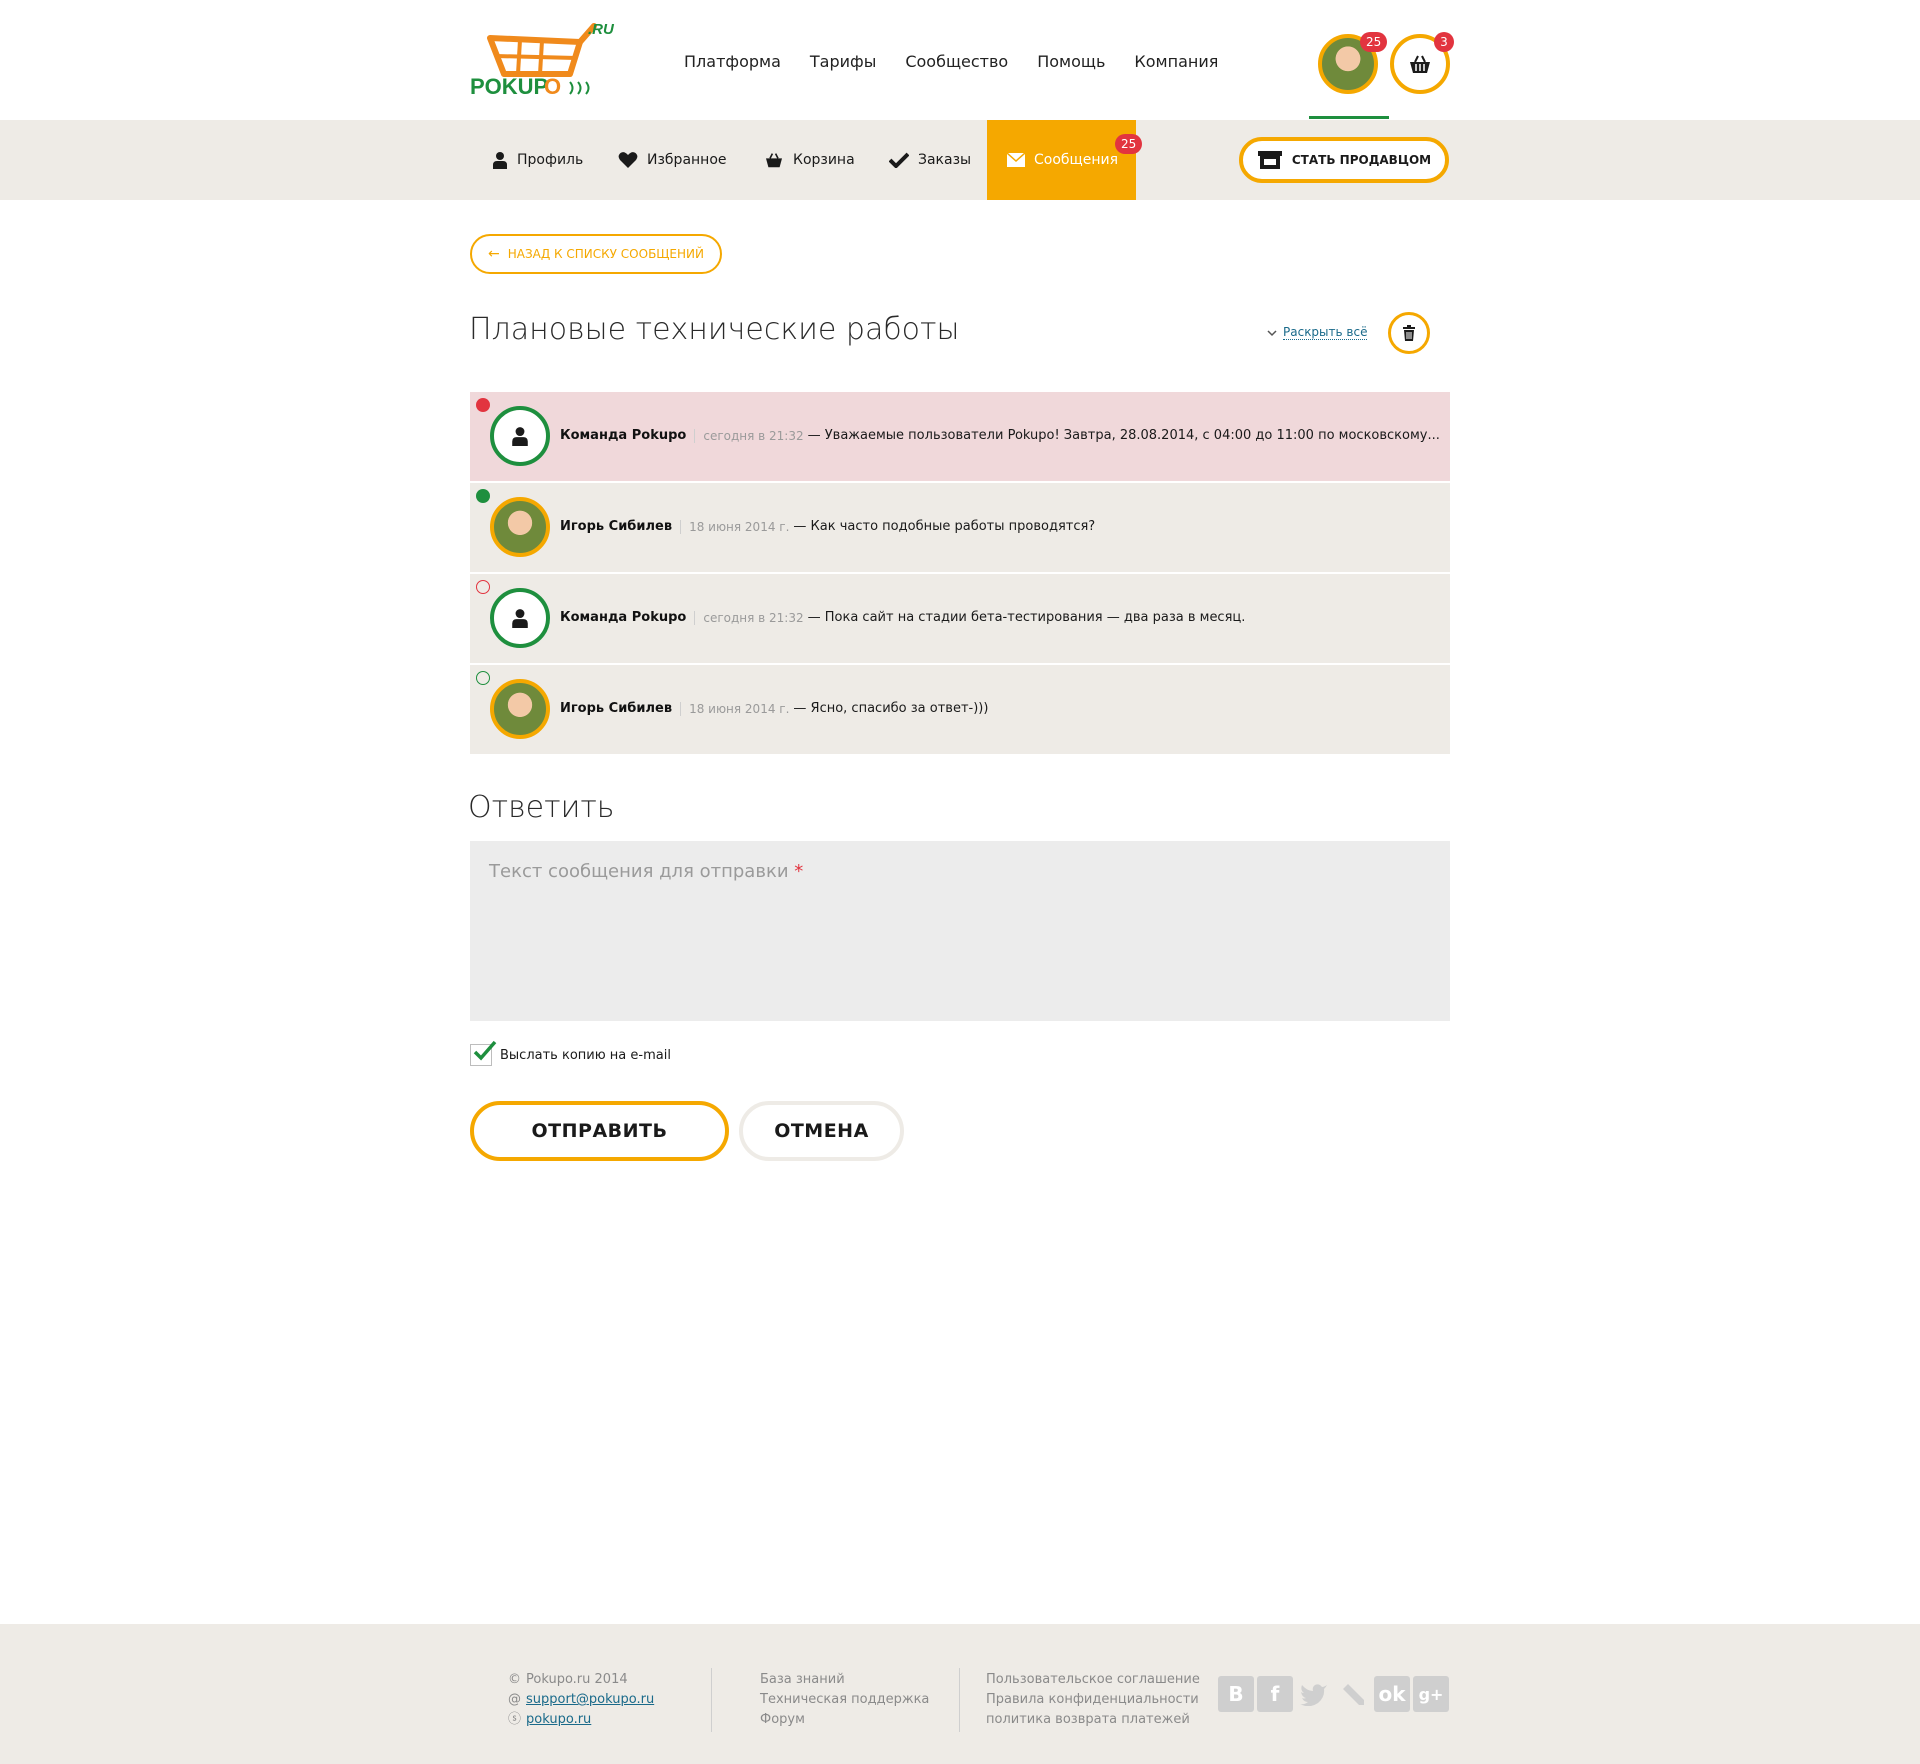 The width and height of the screenshot is (1920, 1764). Describe the element at coordinates (558, 1720) in the screenshot. I see `skype-link: pokupo.ru` at that location.